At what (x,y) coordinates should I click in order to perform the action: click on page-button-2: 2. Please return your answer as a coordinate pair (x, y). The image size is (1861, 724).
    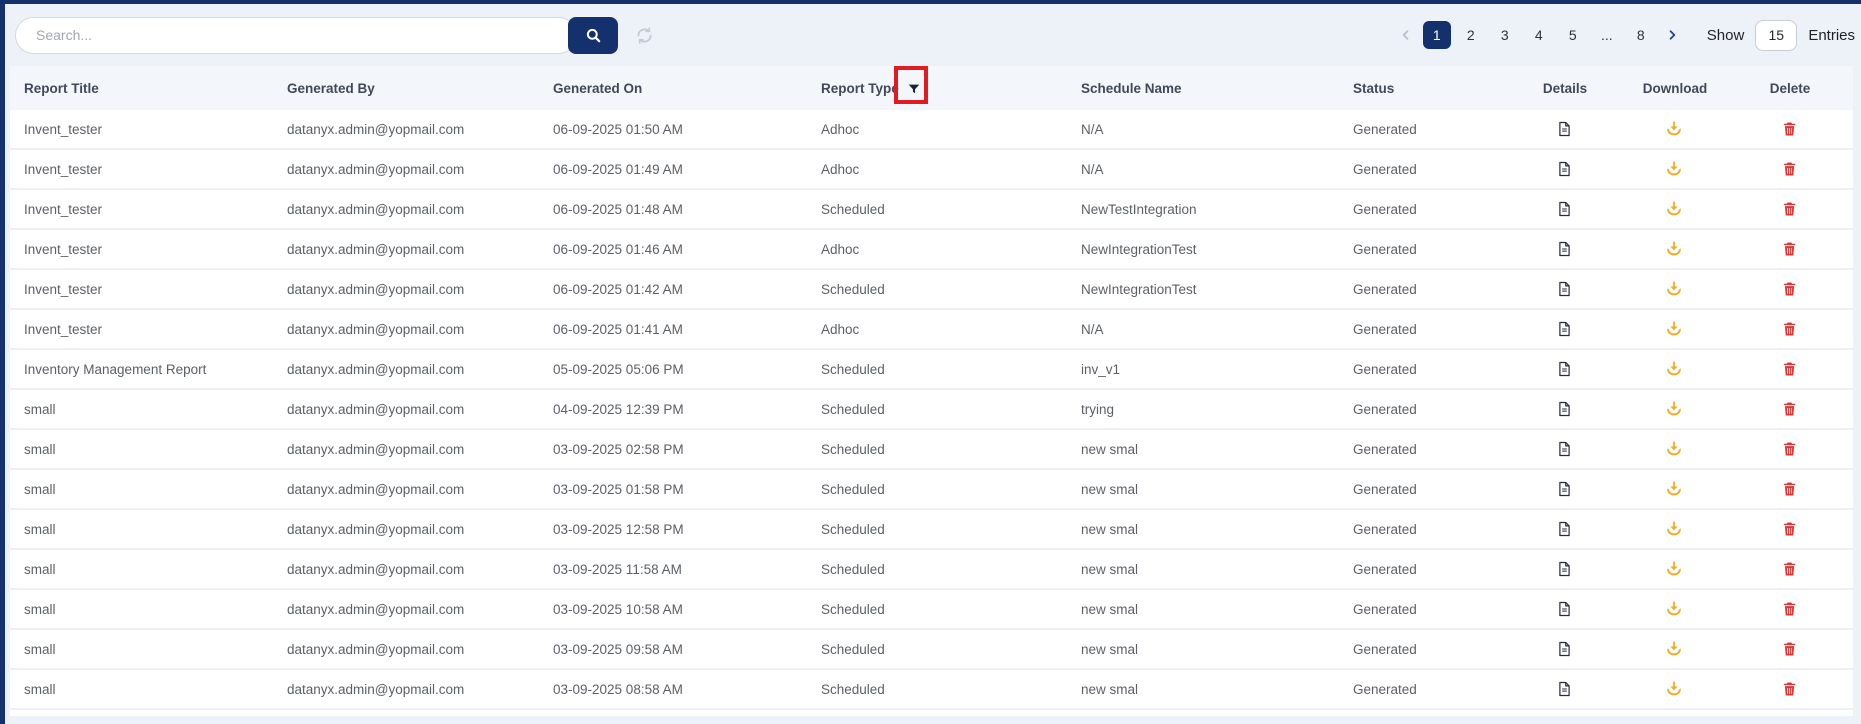
    Looking at the image, I should click on (1471, 35).